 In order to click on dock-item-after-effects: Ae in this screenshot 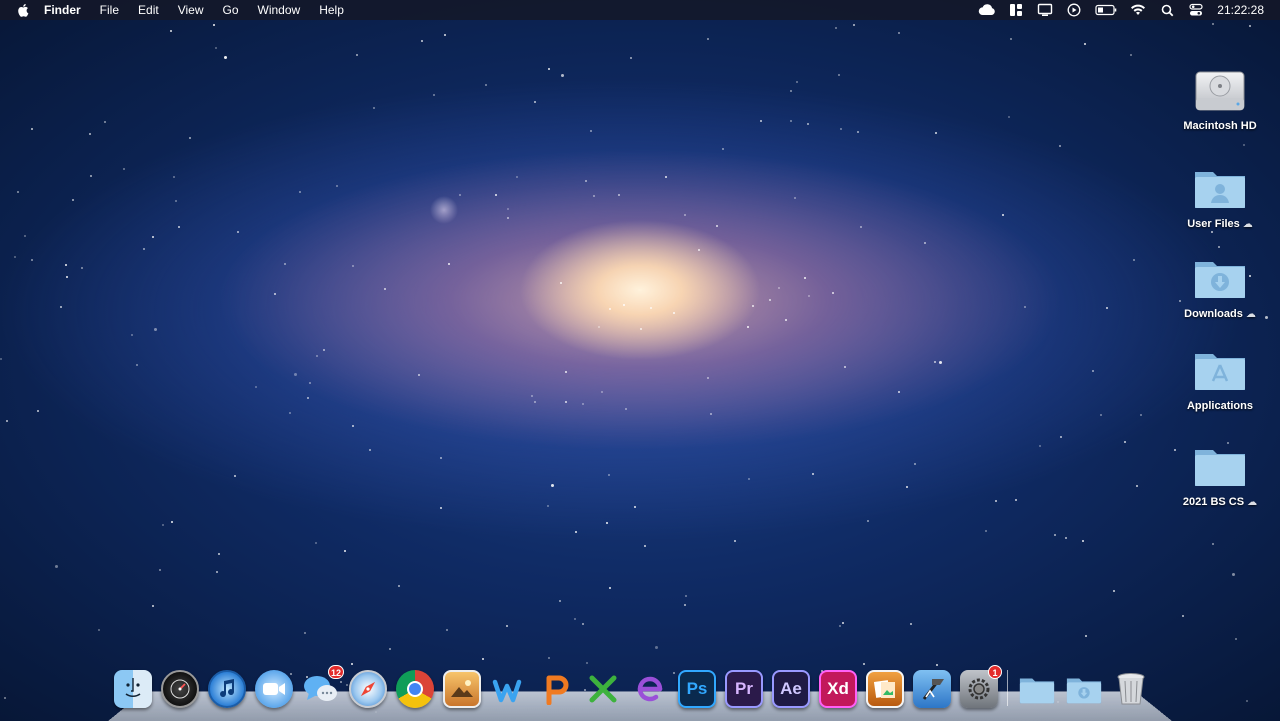, I will do `click(791, 689)`.